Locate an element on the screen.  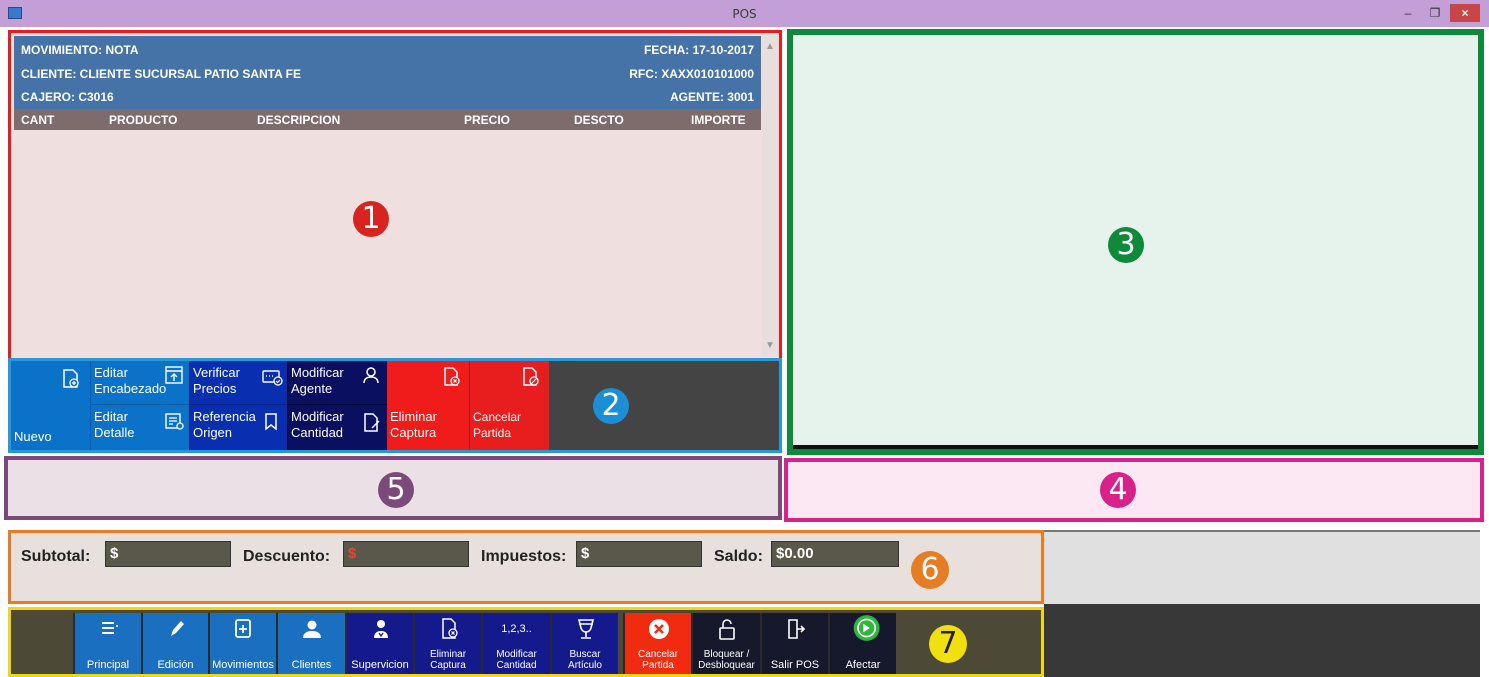
saldo-field: $0.00 is located at coordinates (835, 554).